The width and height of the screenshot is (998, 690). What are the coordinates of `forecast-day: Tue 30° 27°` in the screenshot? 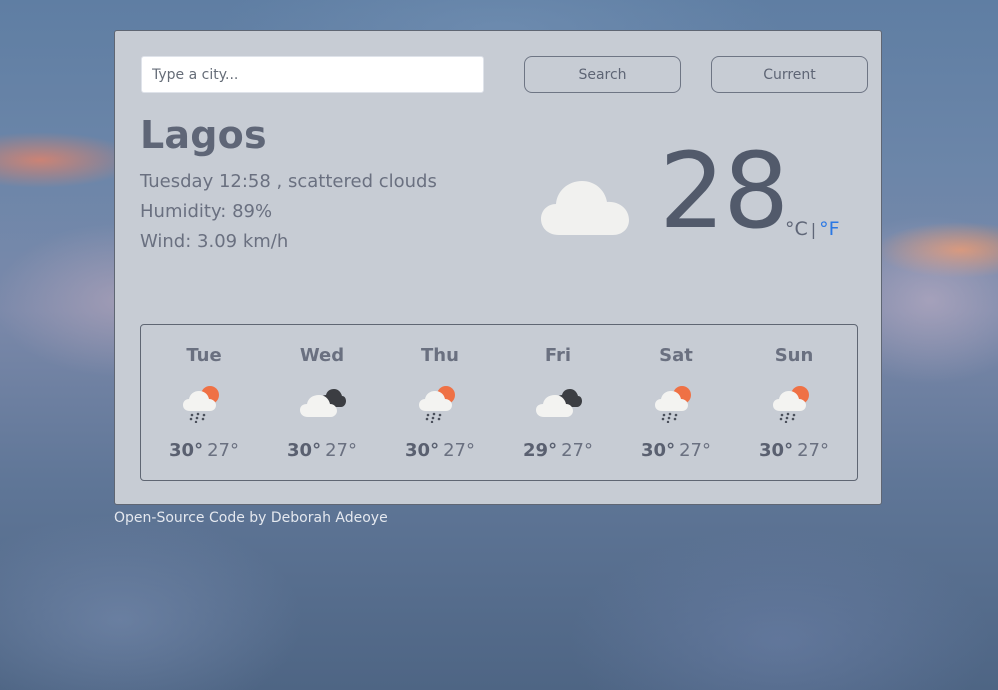 It's located at (204, 402).